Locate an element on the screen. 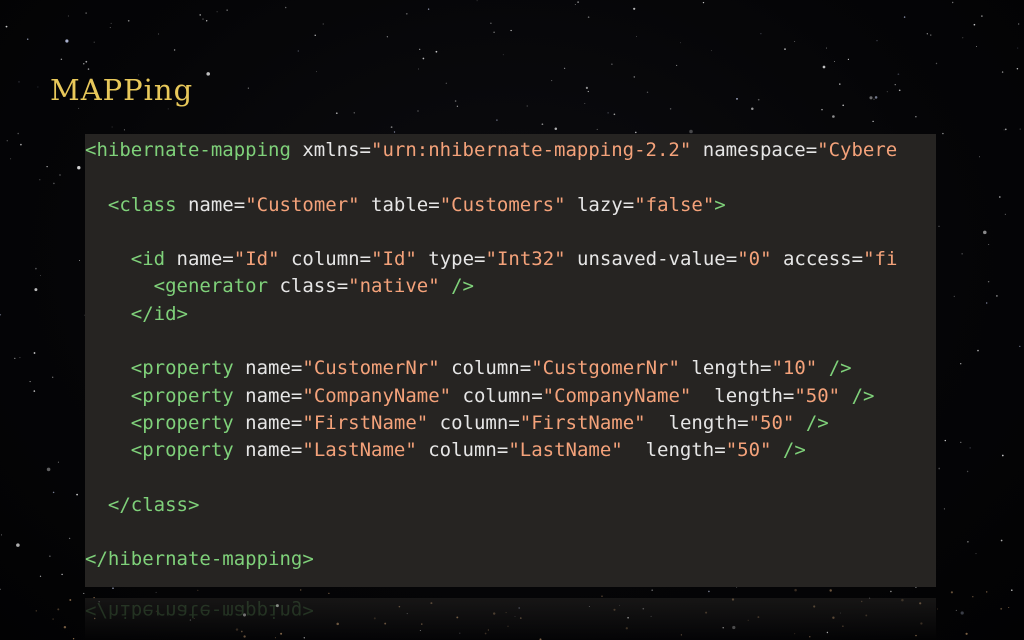  code-token: "50" is located at coordinates (817, 395).